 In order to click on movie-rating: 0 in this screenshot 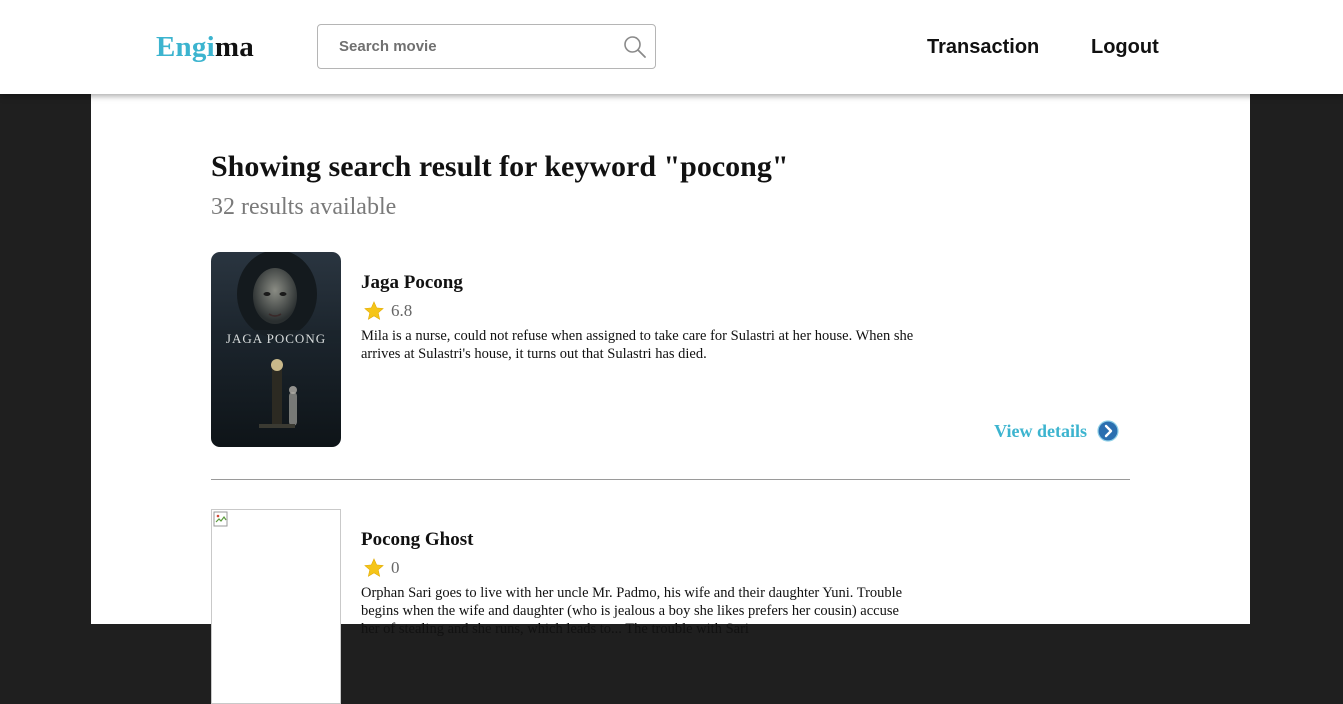, I will do `click(381, 568)`.